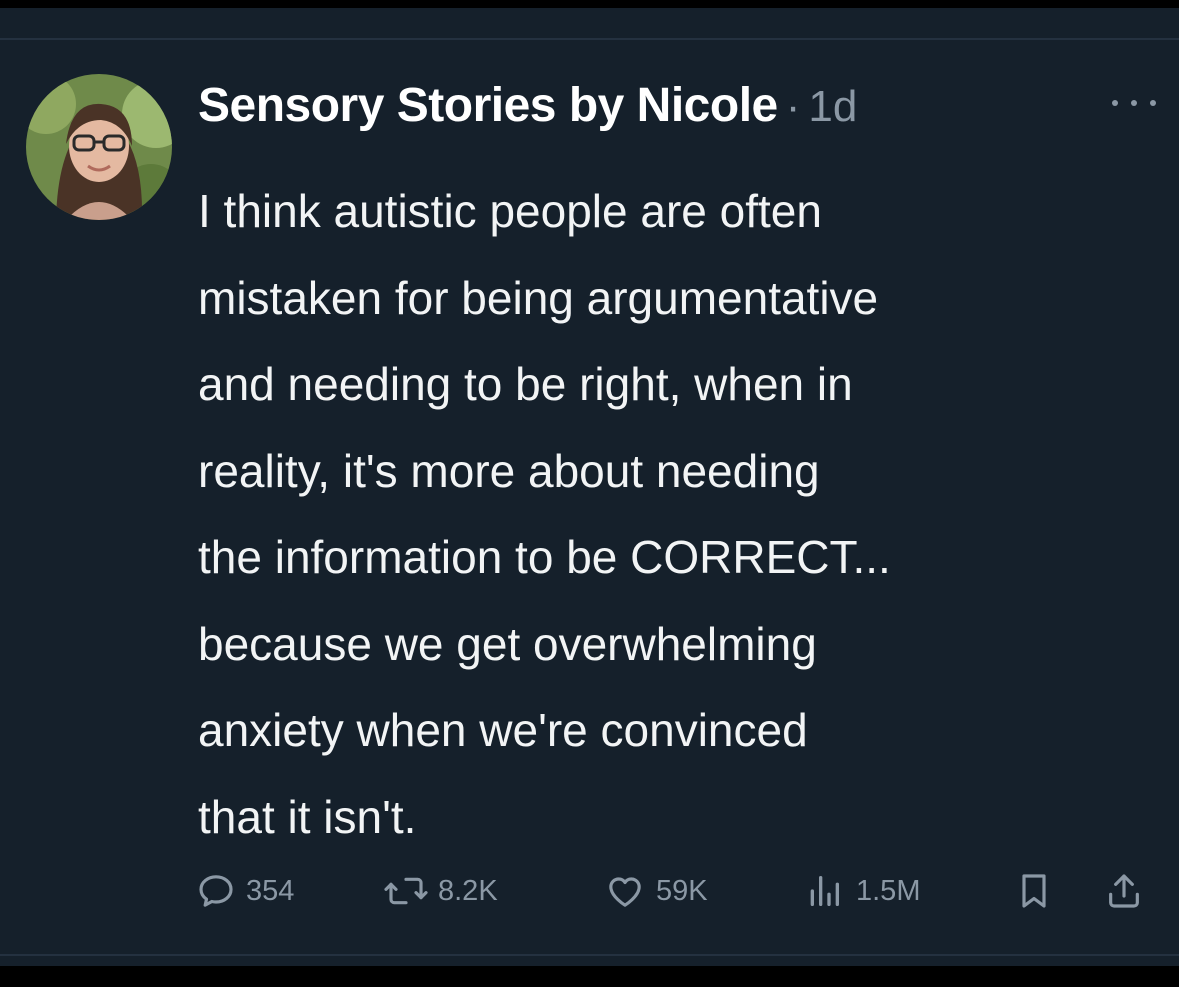 The height and width of the screenshot is (987, 1179). What do you see at coordinates (589, 39) in the screenshot?
I see `divider-top` at bounding box center [589, 39].